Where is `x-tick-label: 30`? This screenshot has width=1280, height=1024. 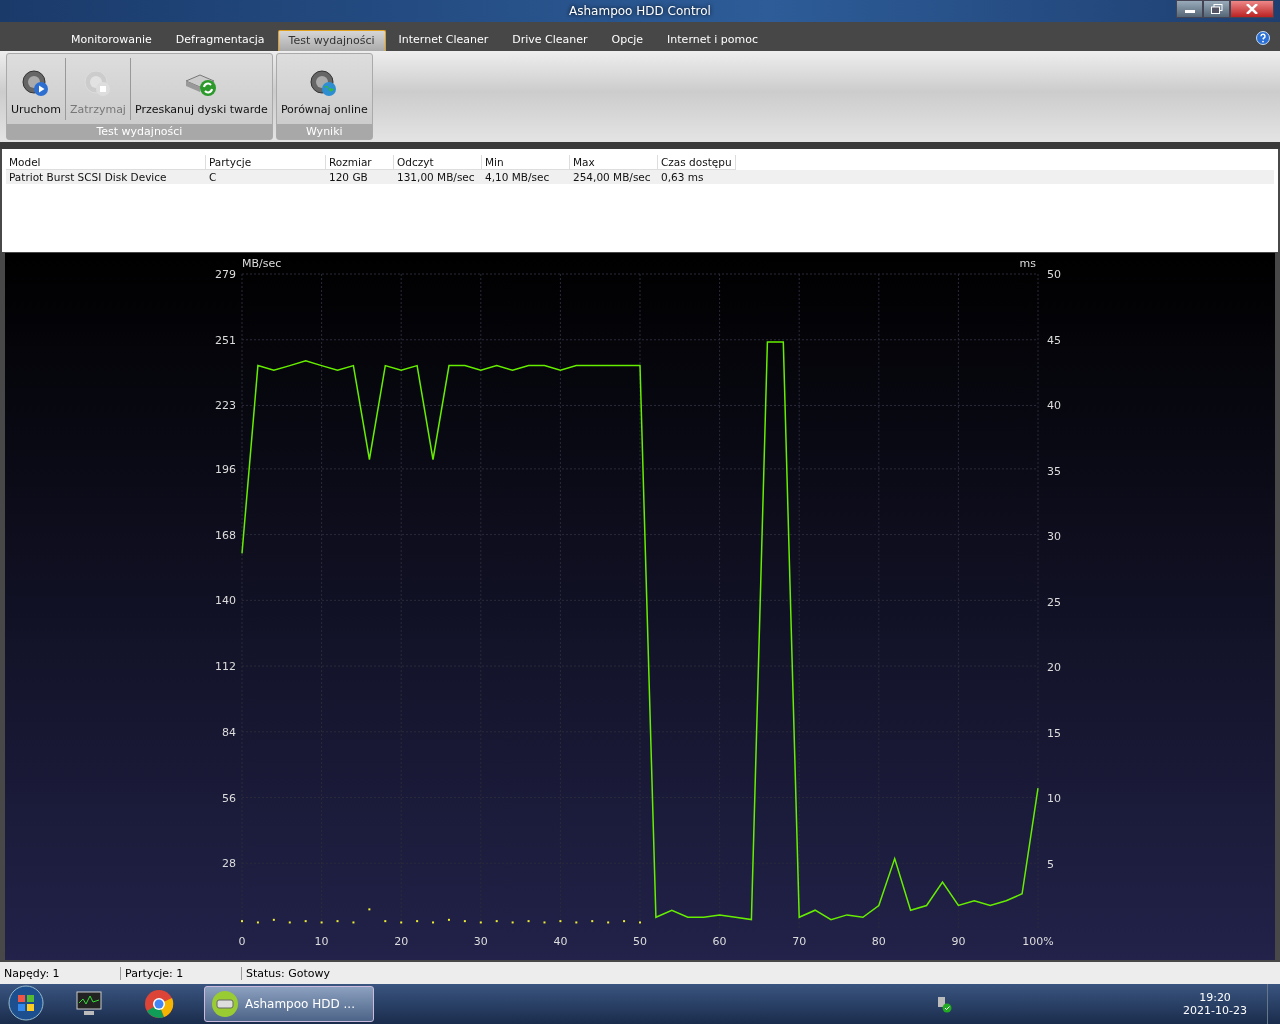 x-tick-label: 30 is located at coordinates (480, 942).